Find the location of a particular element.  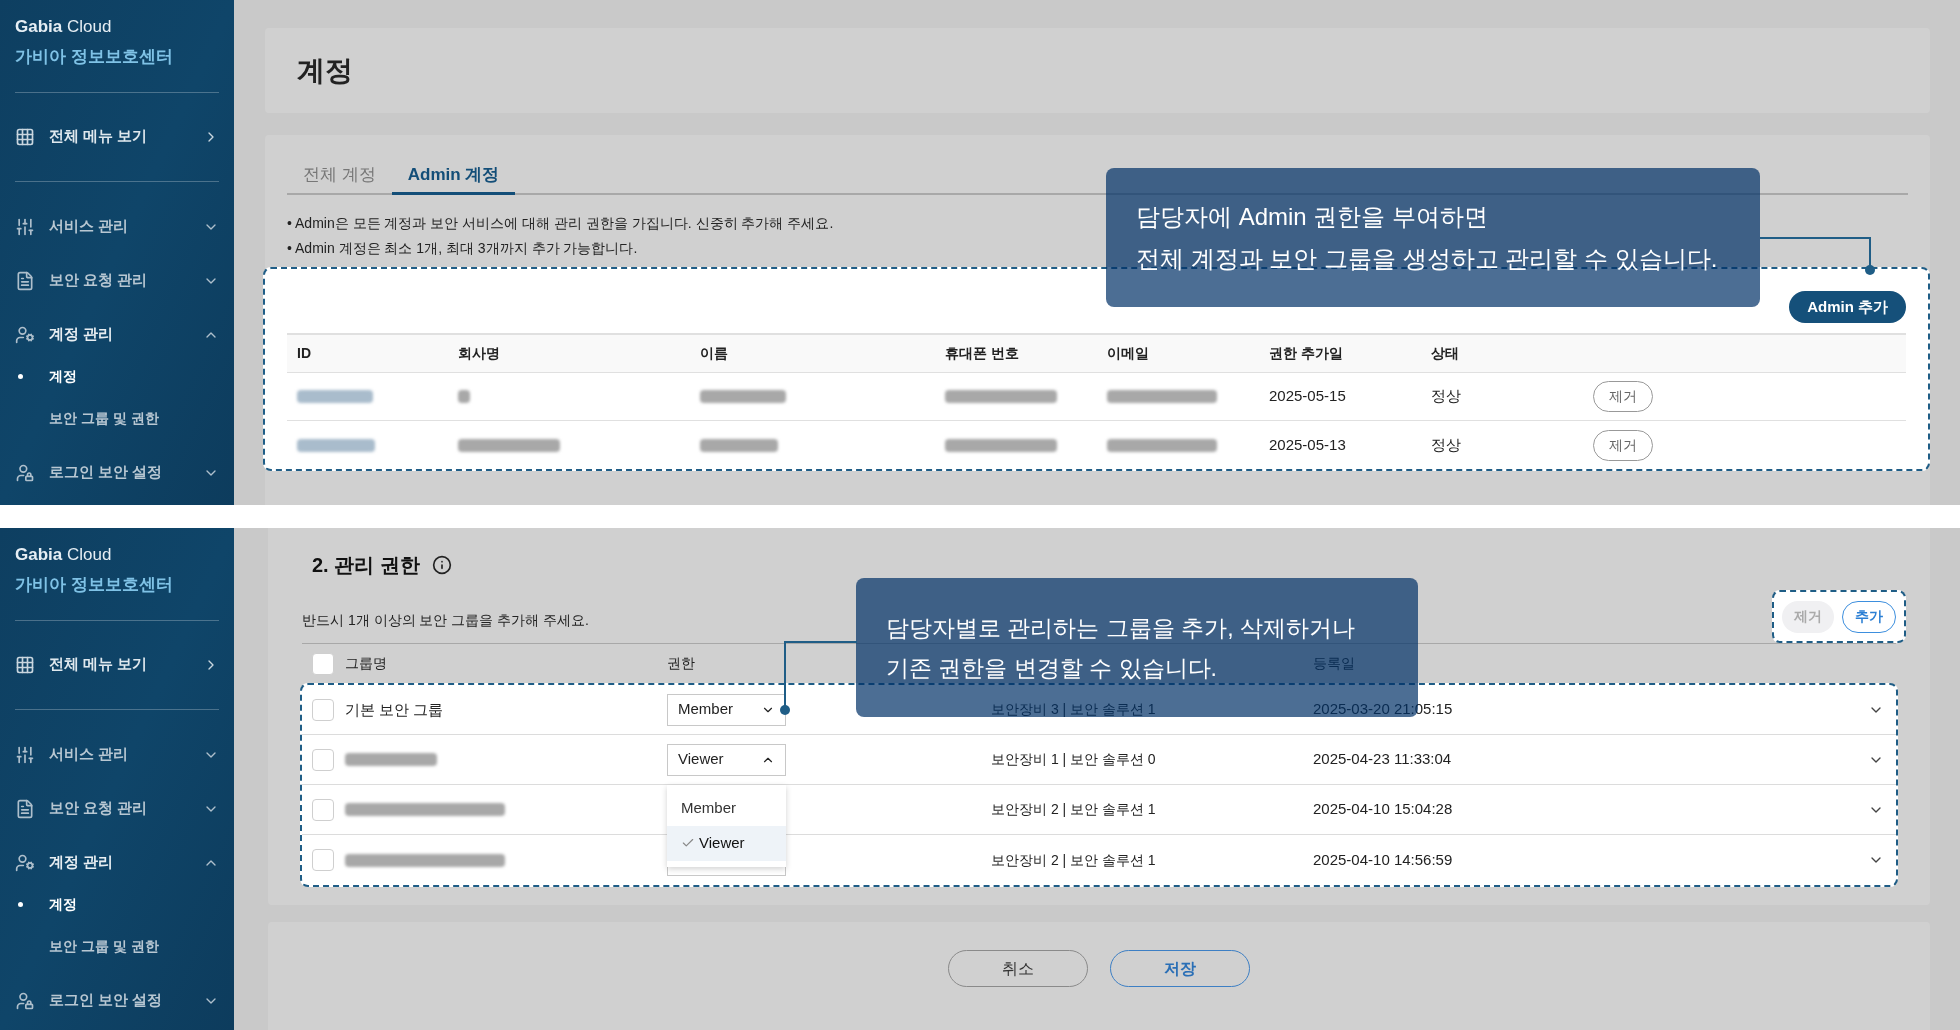

note-text: • Admin 계정은 최소 1개, 최대 3개까지 추가 가능합니다. is located at coordinates (462, 248).